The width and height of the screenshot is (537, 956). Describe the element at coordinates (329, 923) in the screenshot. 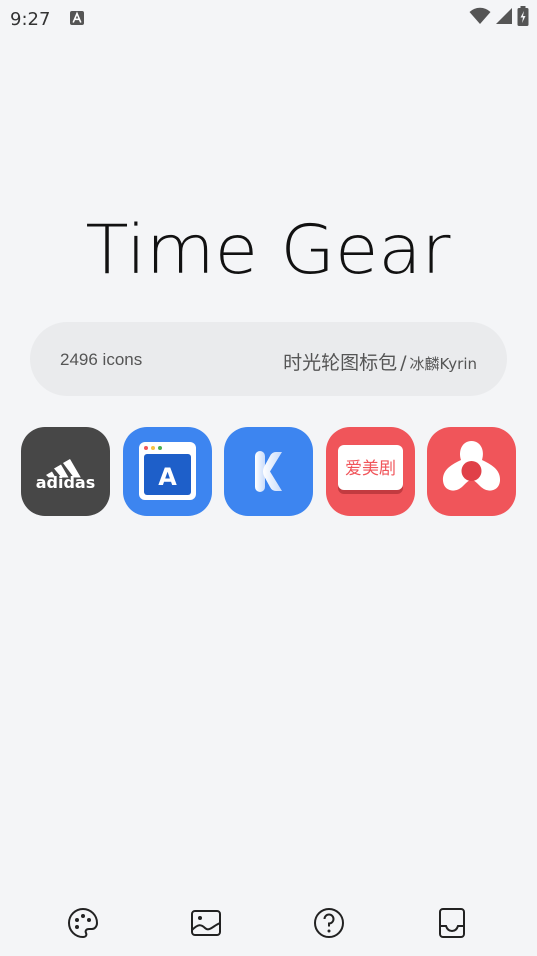

I see `question-icon` at that location.